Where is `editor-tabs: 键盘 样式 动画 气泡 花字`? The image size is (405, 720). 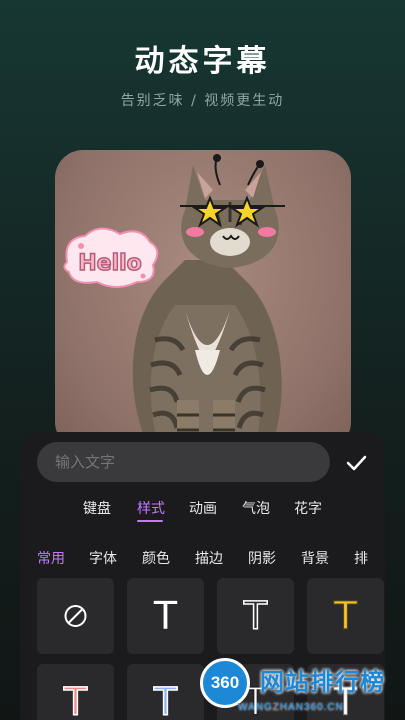 editor-tabs: 键盘 样式 动画 气泡 花字 is located at coordinates (202, 510).